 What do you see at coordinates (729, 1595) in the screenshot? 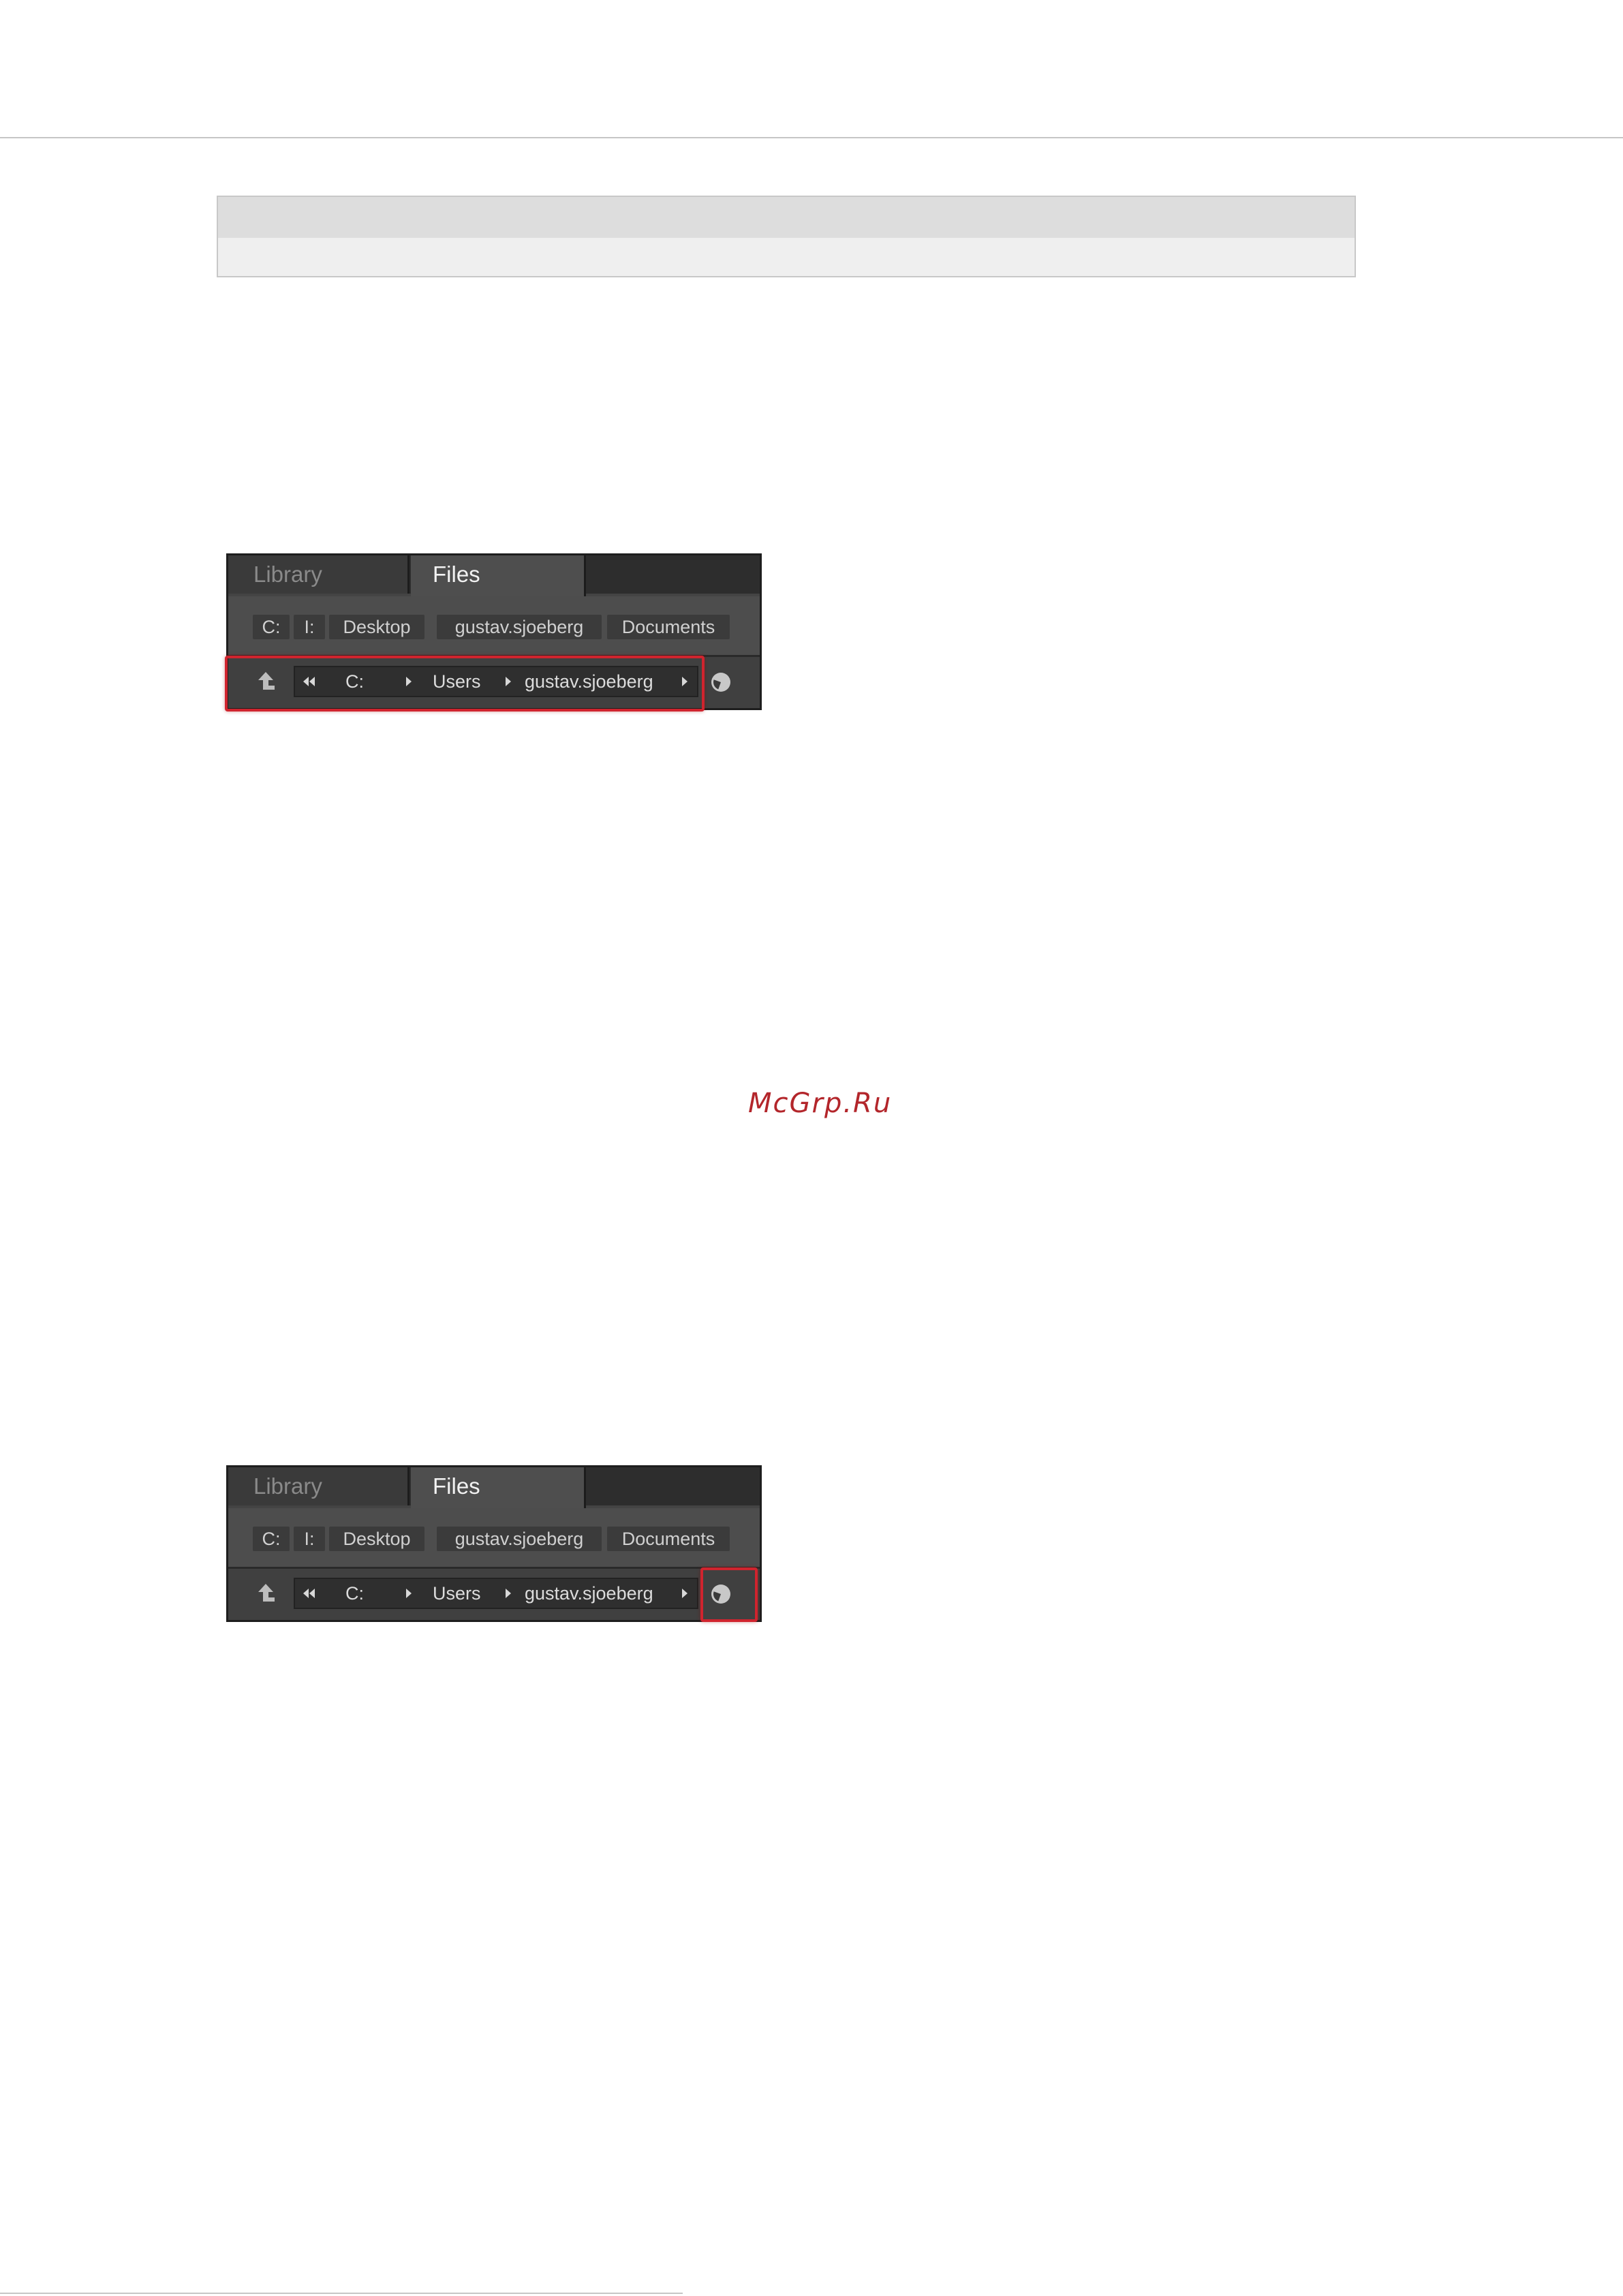
I see `recent-button-highlight-frame` at bounding box center [729, 1595].